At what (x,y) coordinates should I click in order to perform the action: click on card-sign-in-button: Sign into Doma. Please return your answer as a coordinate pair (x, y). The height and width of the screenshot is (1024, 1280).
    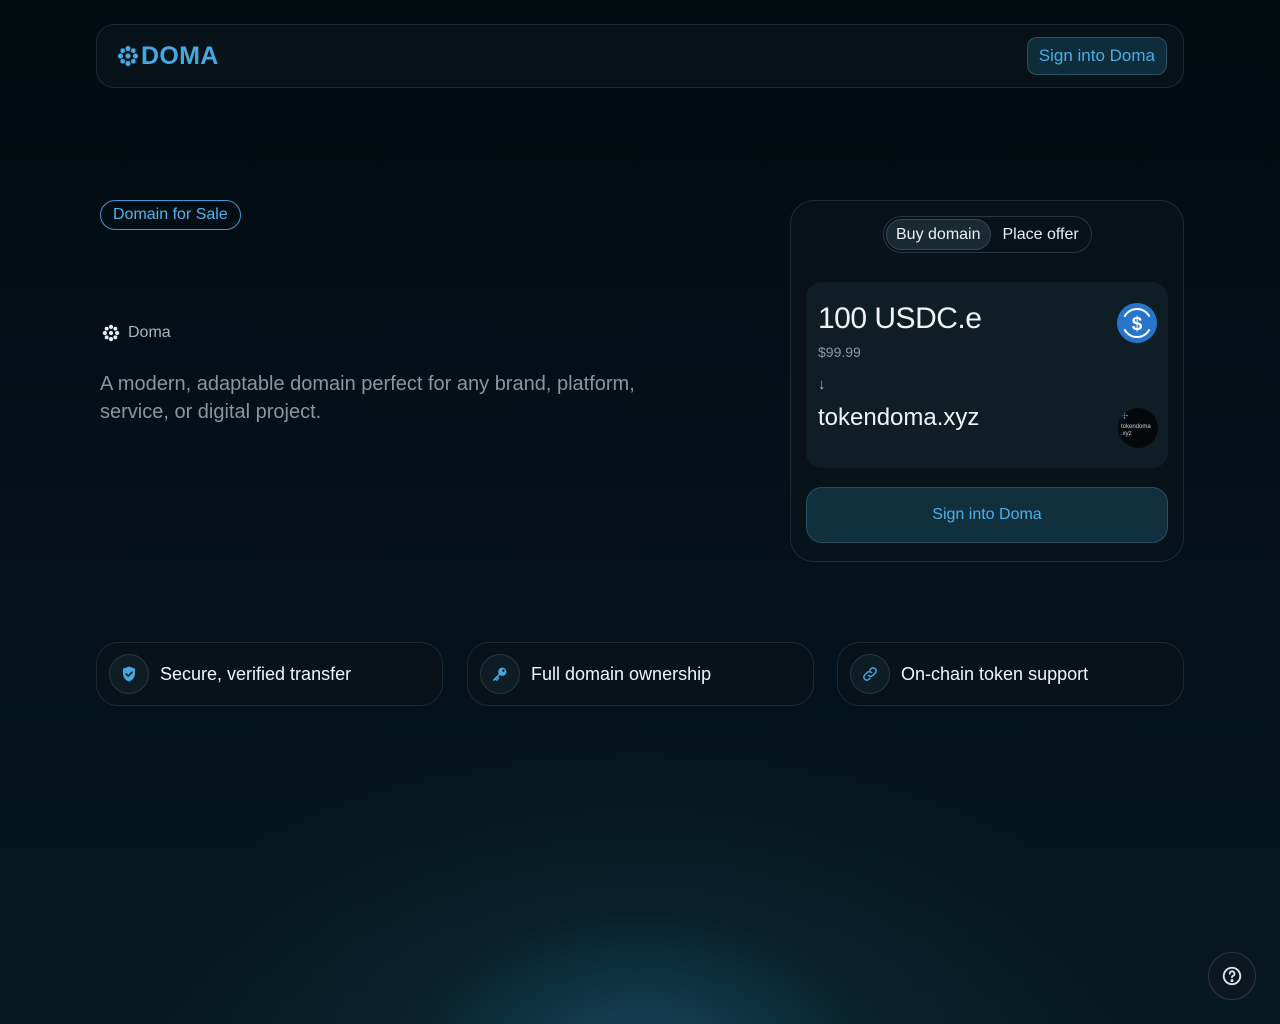
    Looking at the image, I should click on (987, 515).